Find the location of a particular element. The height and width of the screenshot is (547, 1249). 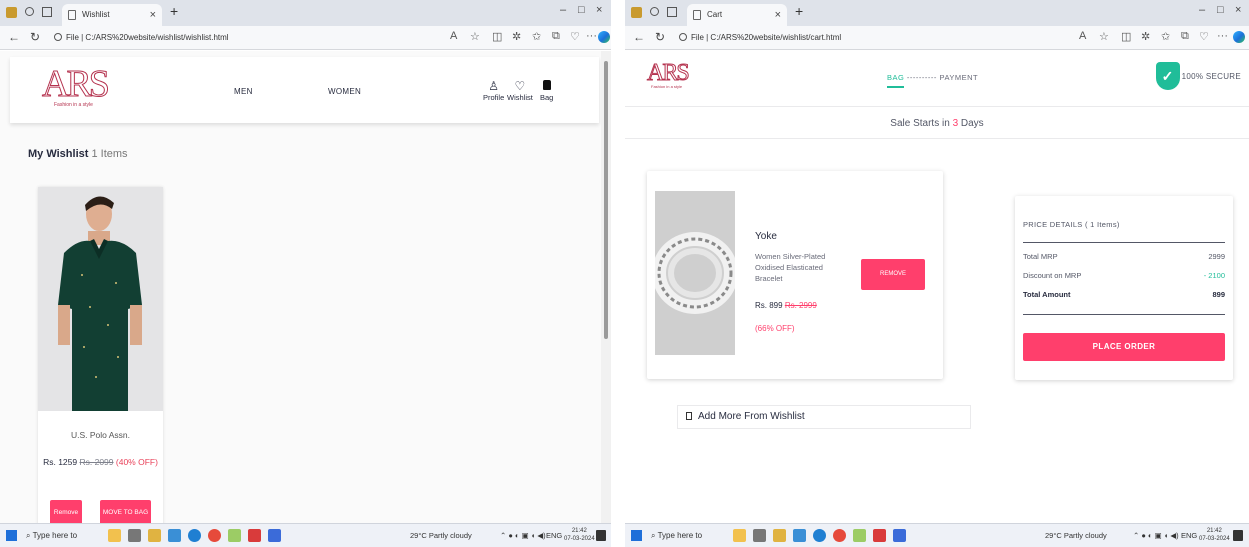

nav-women: WOMEN is located at coordinates (344, 91).